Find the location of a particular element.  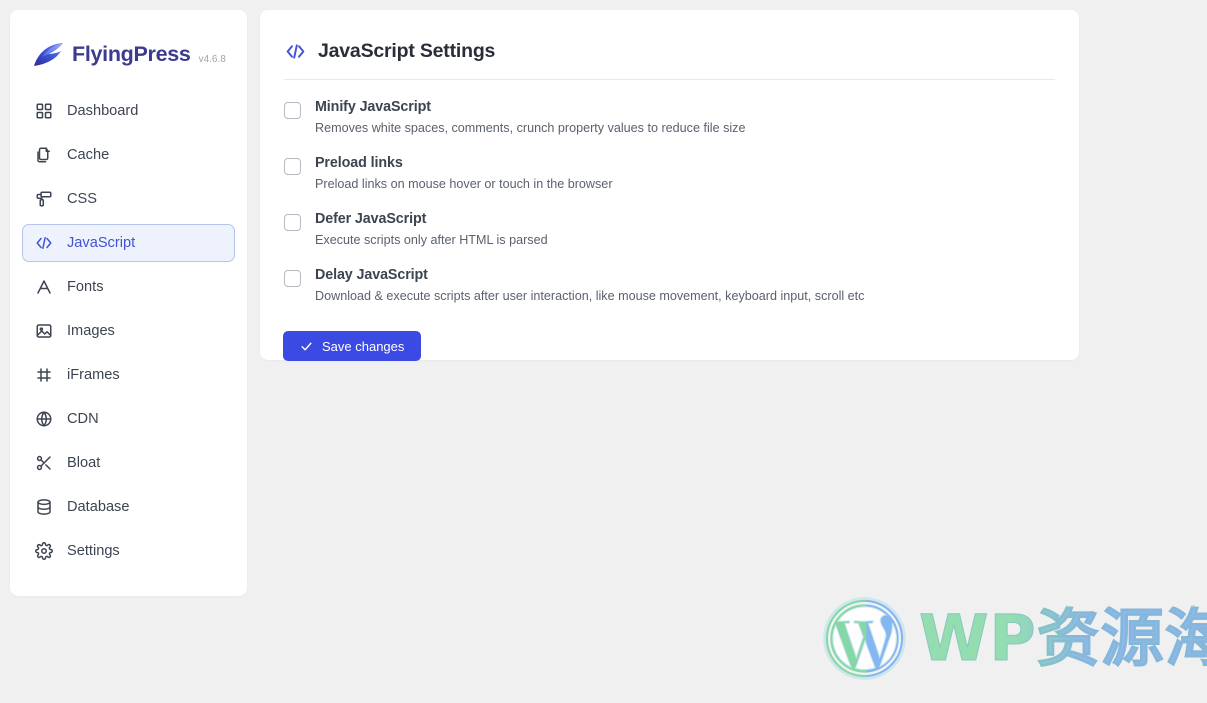

database-icon is located at coordinates (43, 507).